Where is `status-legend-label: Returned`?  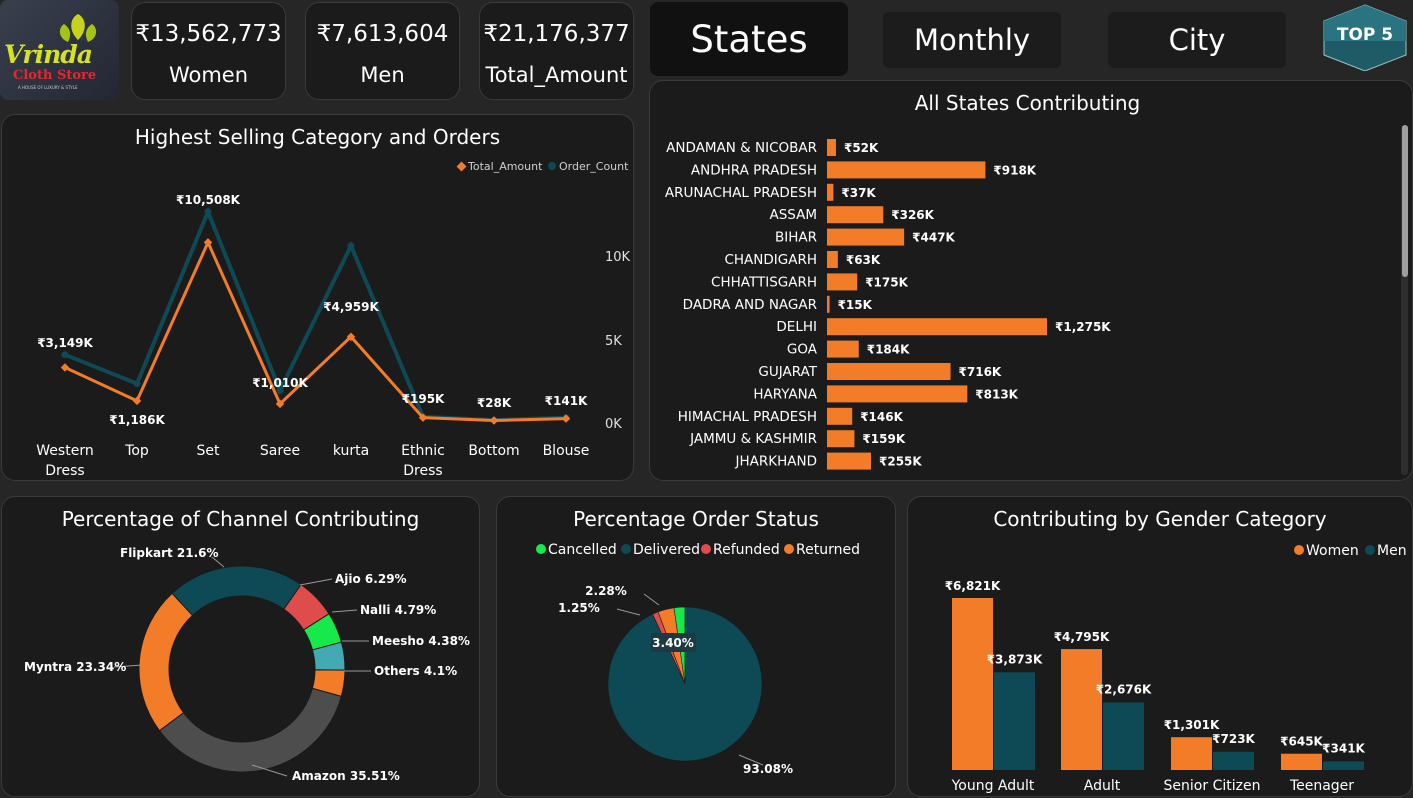
status-legend-label: Returned is located at coordinates (828, 550).